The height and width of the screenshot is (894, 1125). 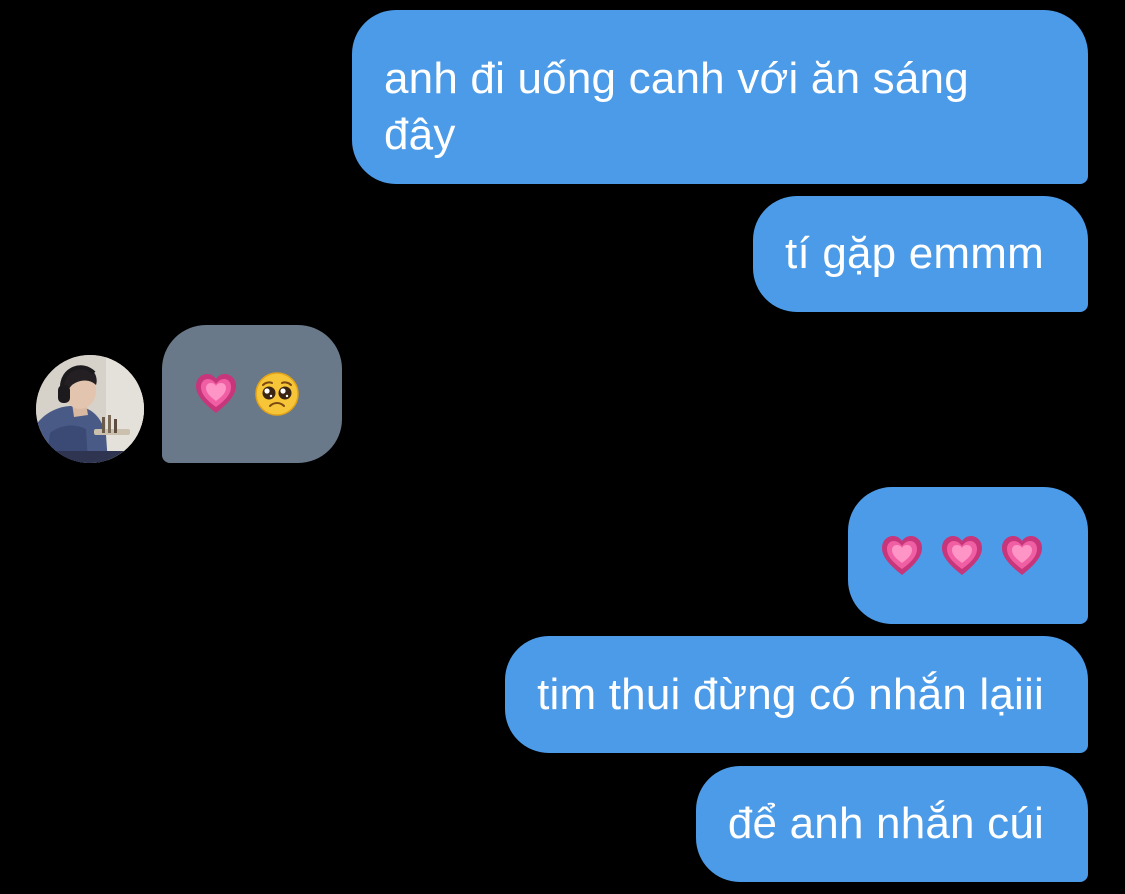 I want to click on contact-avatar, so click(x=90, y=409).